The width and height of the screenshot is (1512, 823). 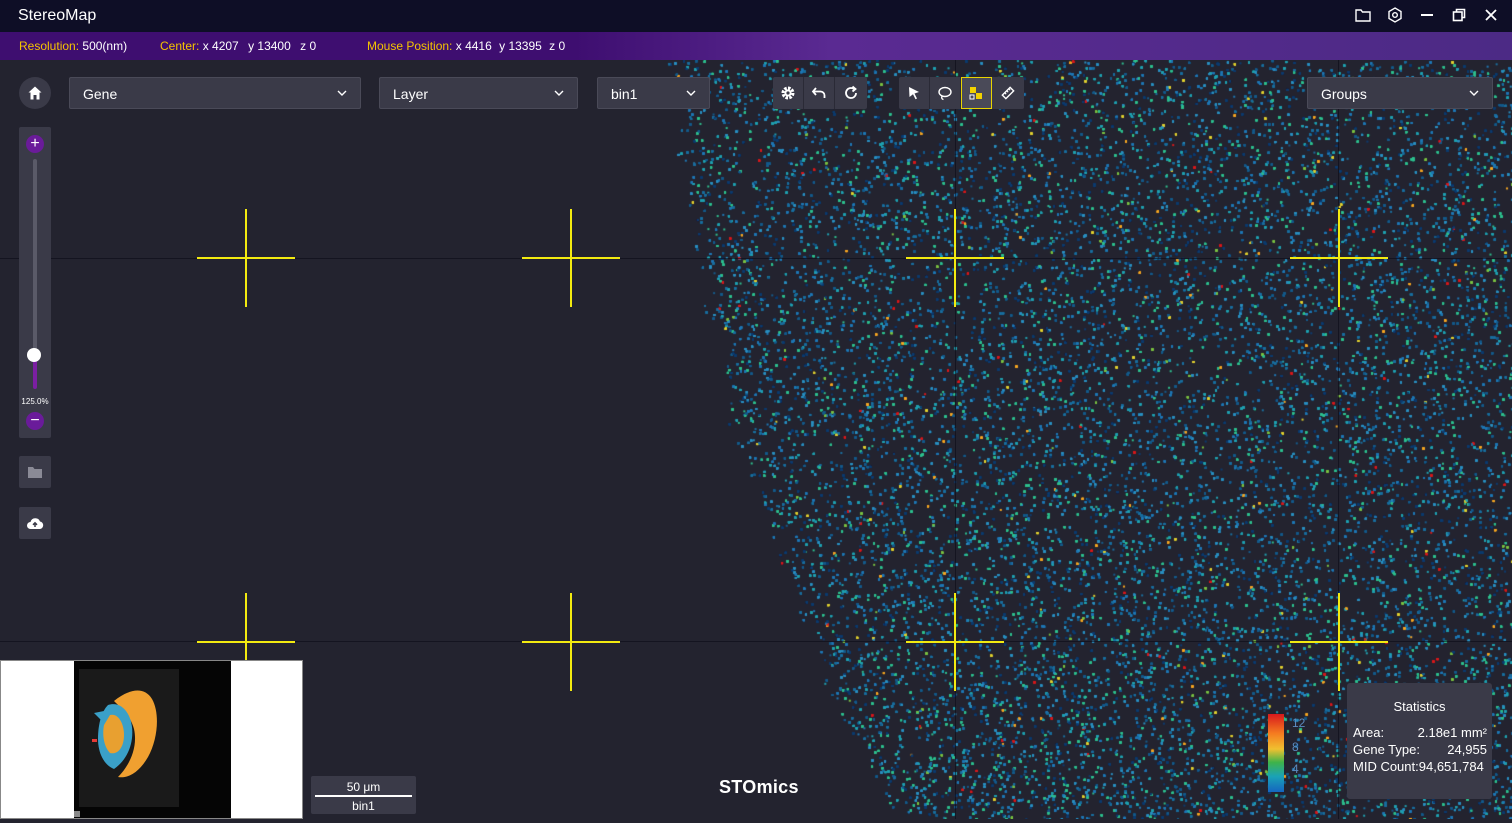 I want to click on statistics-title: Statistics, so click(x=1419, y=706).